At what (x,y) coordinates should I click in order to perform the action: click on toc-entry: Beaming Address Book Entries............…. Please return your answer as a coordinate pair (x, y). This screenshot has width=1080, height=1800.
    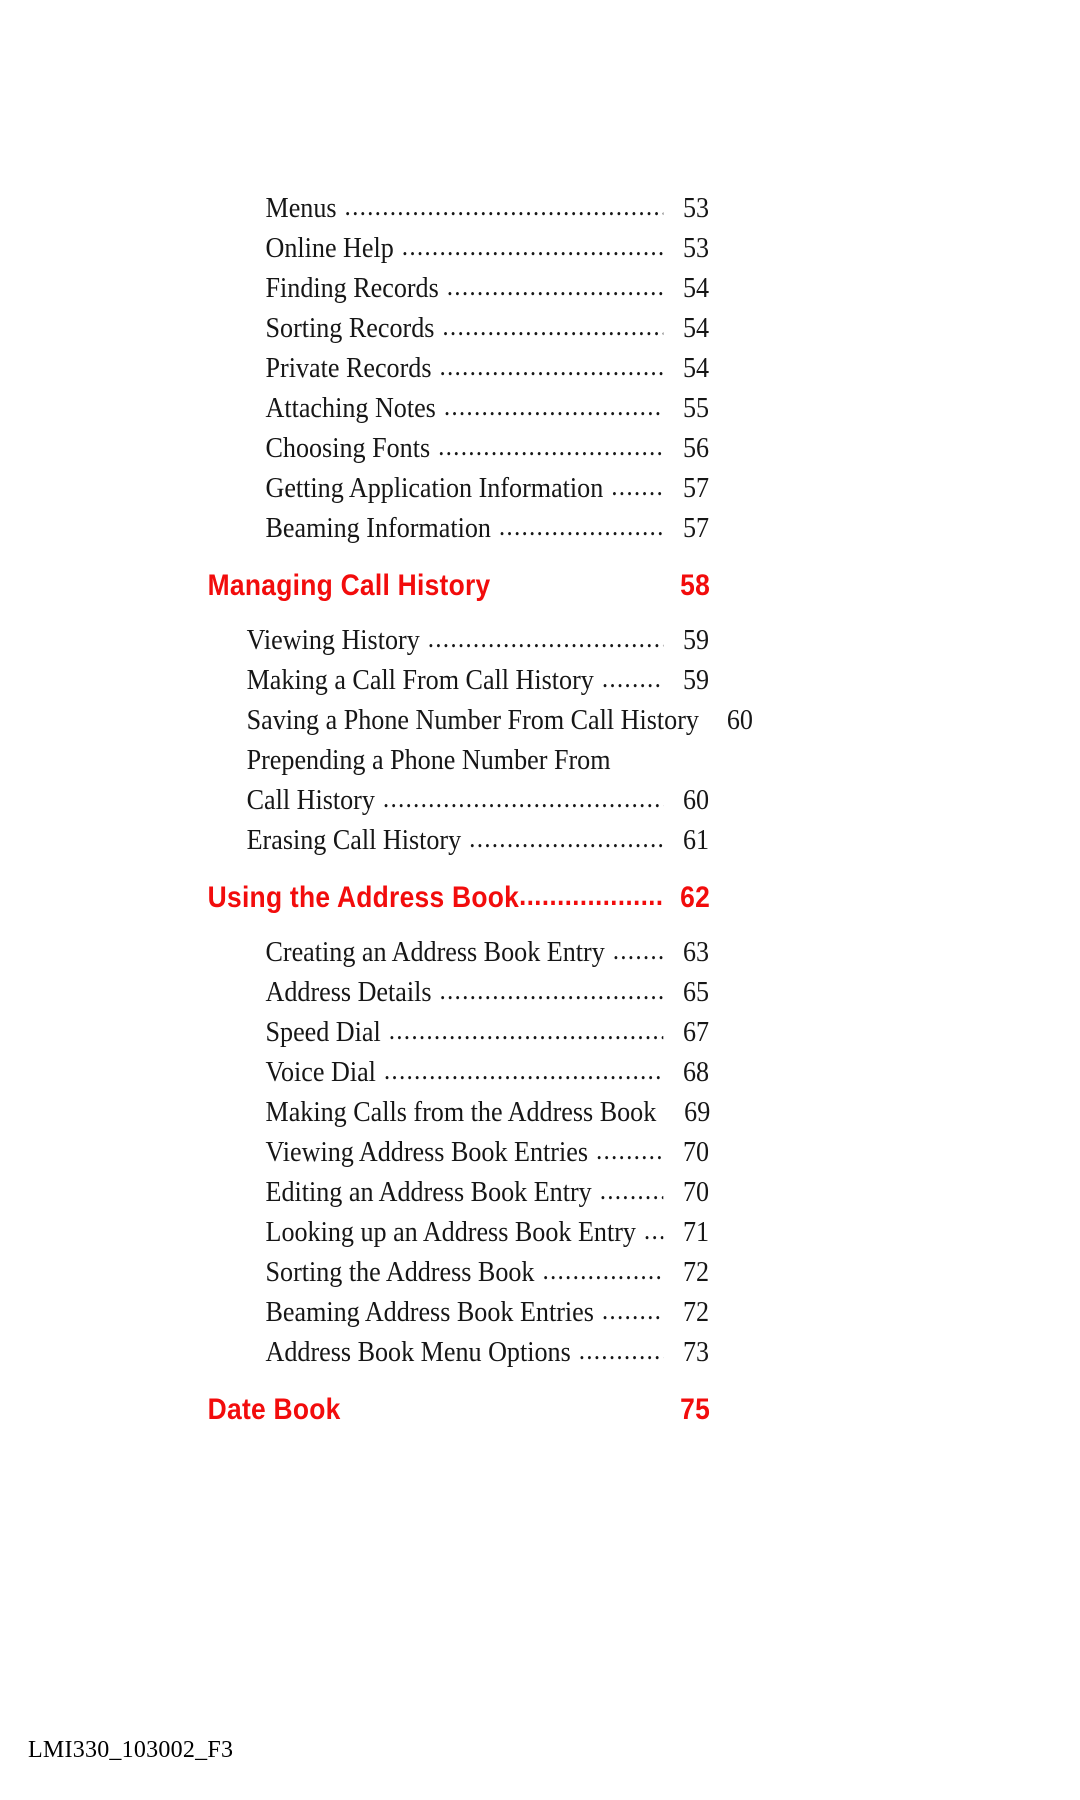
    Looking at the image, I should click on (540, 1312).